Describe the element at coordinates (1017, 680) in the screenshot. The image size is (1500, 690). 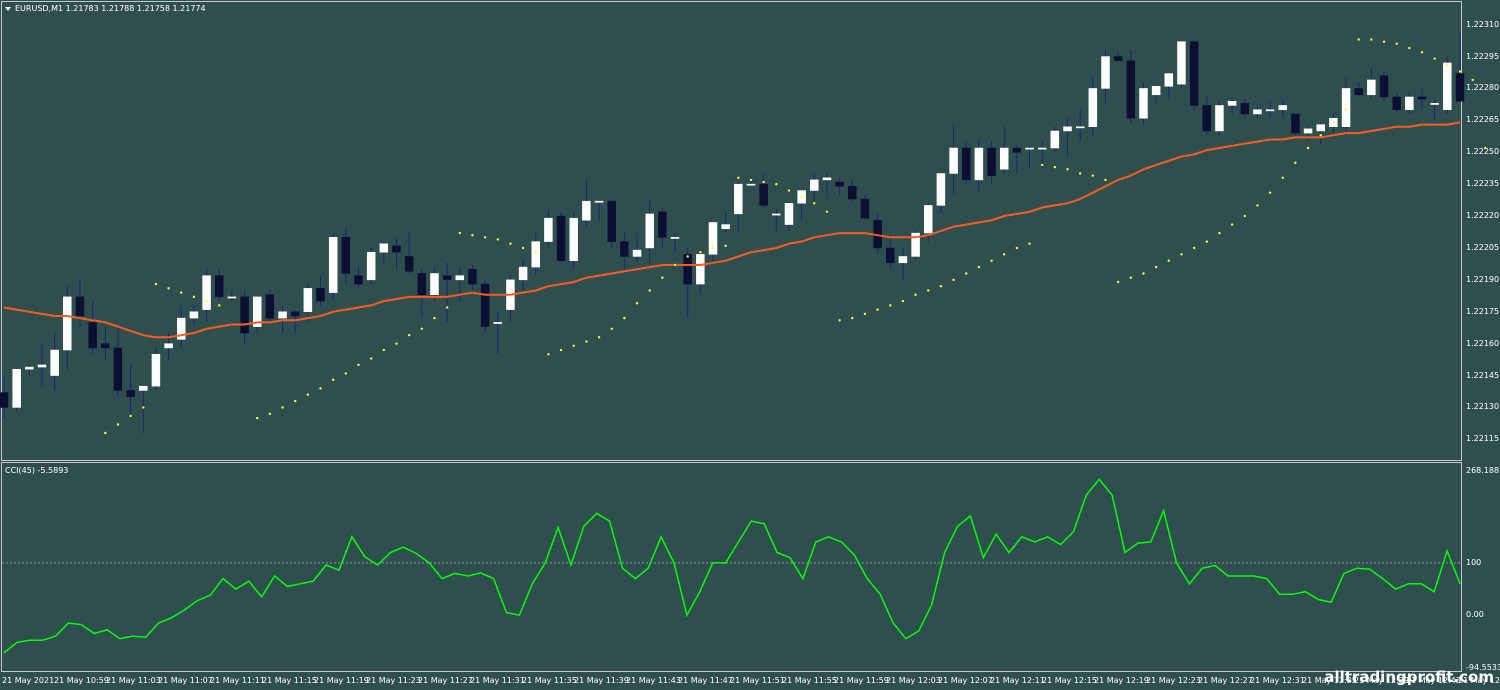
I see `time-tick-label: 21 May 12:11` at that location.